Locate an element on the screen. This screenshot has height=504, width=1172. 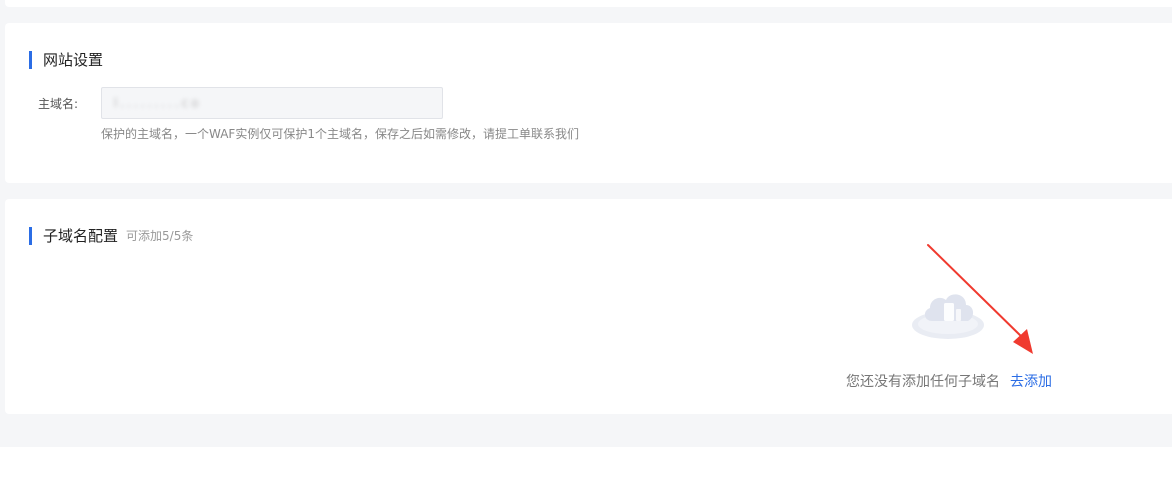
subdomain-config-header: 子域名配置 可添加5/5条 is located at coordinates (111, 236).